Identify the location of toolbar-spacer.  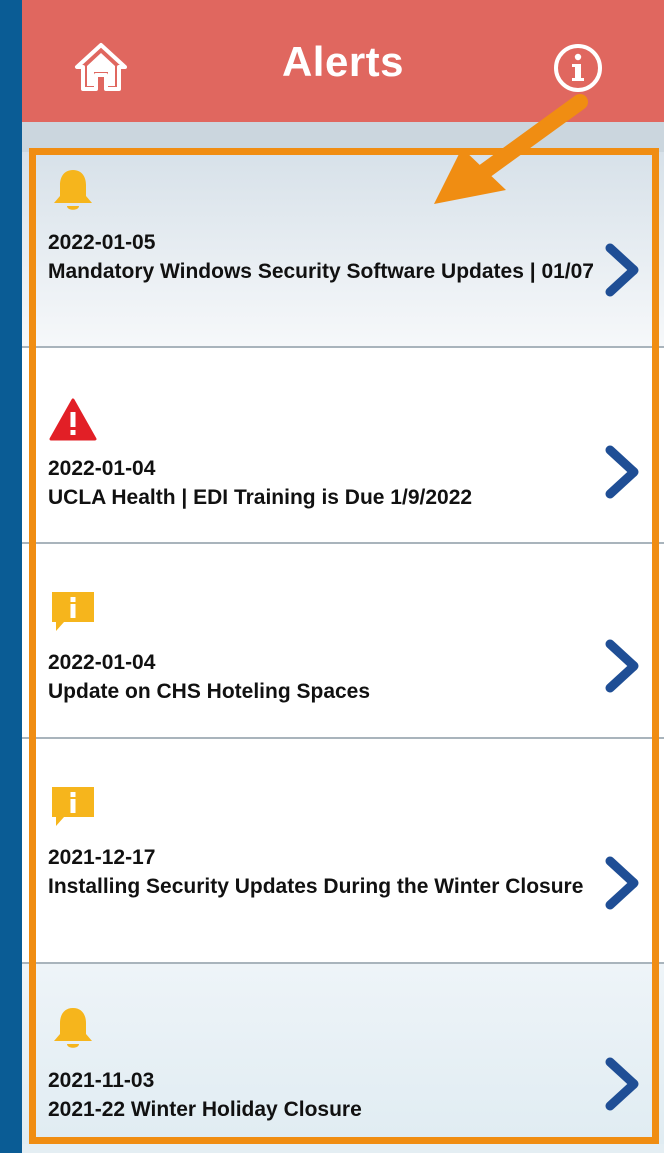
(343, 137).